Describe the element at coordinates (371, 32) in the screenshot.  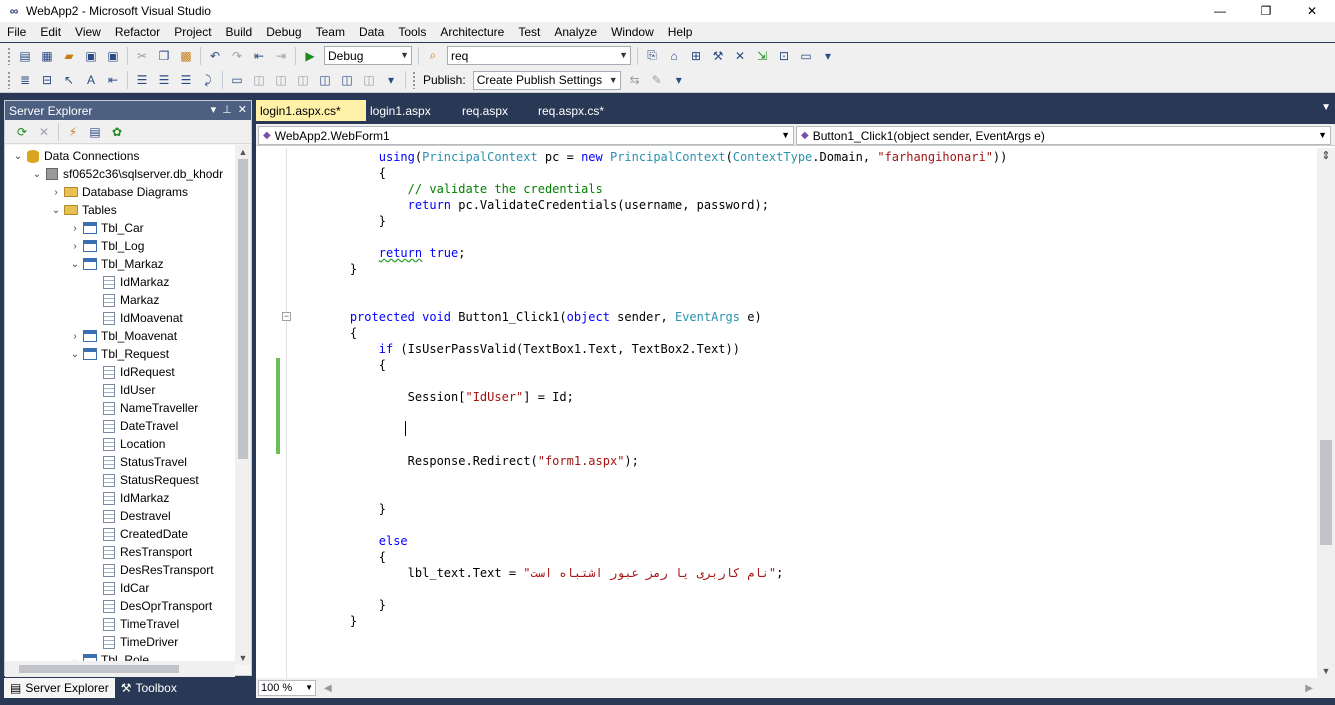
I see `menu-data: Data` at that location.